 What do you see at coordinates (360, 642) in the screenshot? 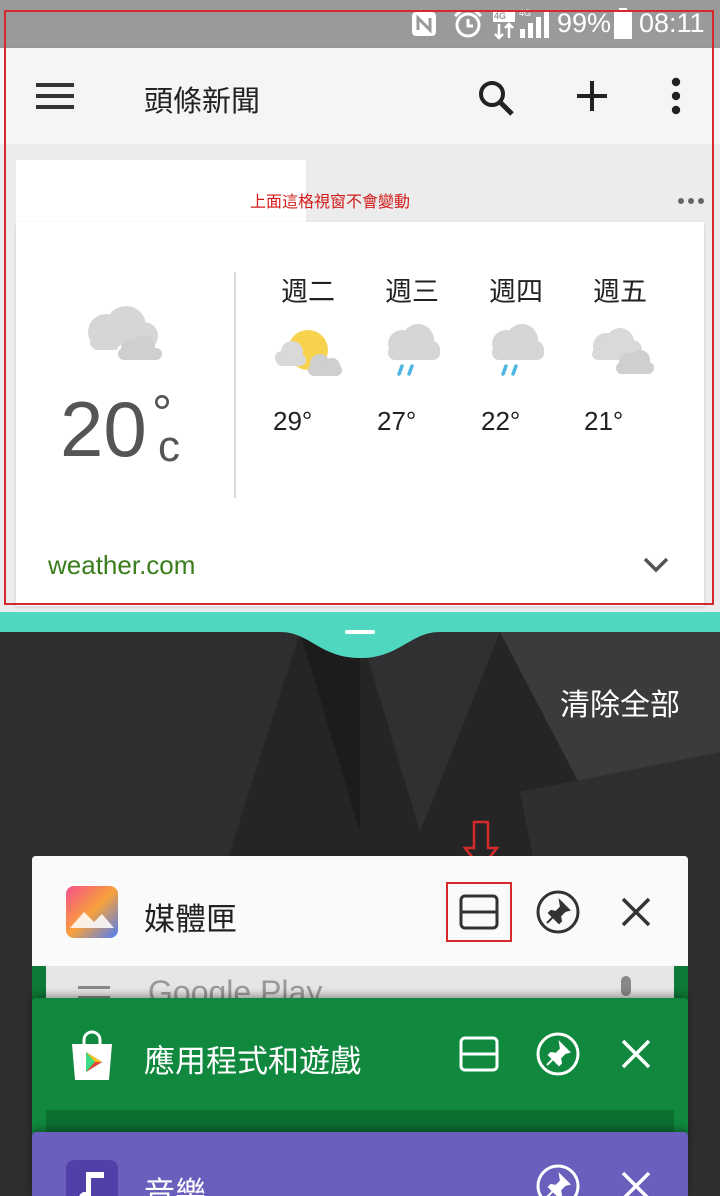
I see `split-handle` at bounding box center [360, 642].